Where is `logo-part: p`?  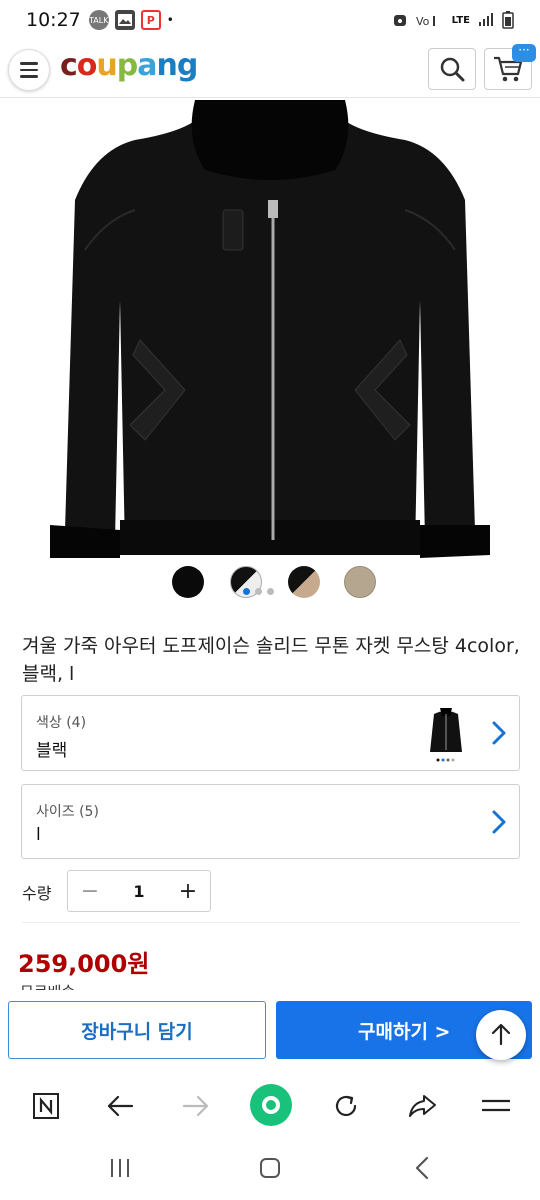
logo-part: p is located at coordinates (127, 65).